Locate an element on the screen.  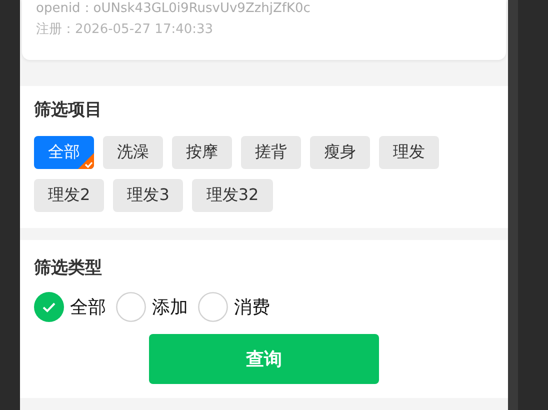
registered-time: 注册：2026-05-27 17:40:33 is located at coordinates (125, 30).